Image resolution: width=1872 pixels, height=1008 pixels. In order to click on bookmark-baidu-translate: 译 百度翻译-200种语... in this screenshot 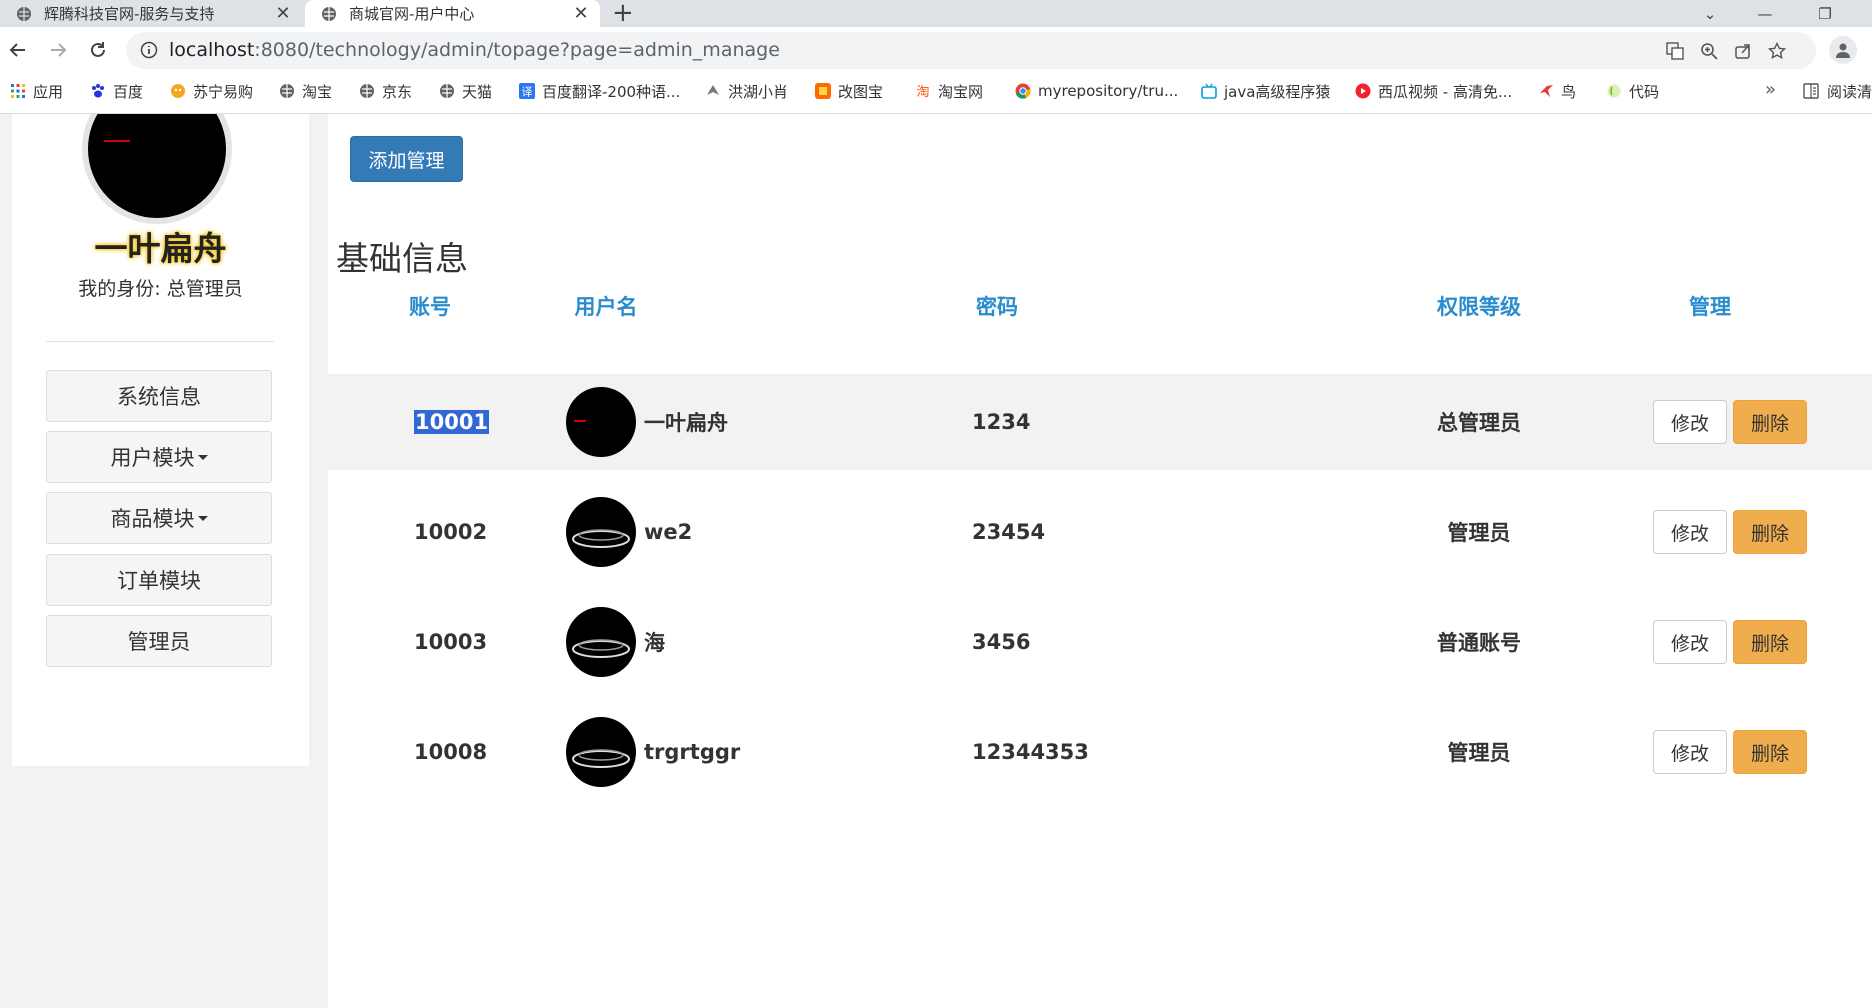, I will do `click(599, 91)`.